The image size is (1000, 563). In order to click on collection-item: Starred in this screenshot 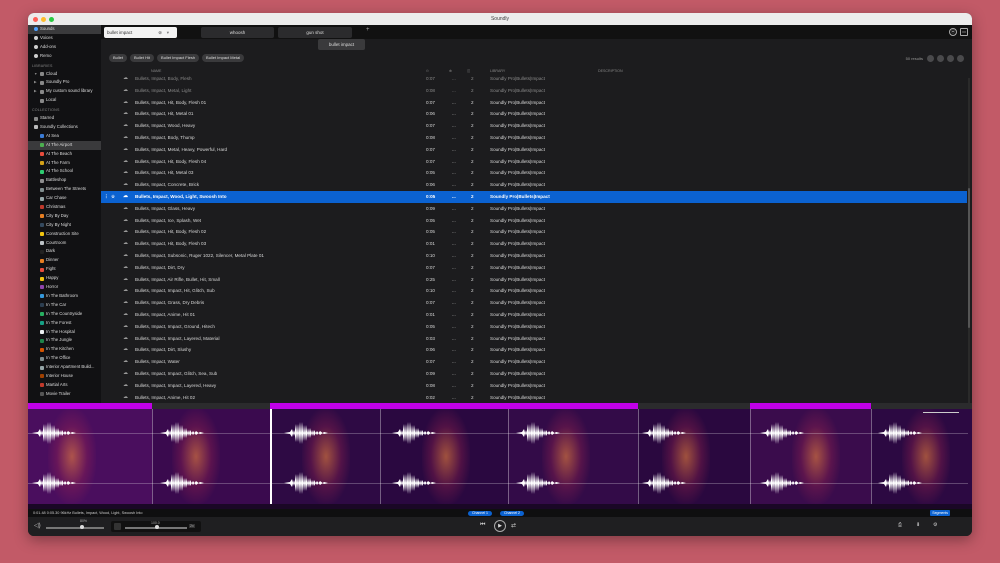, I will do `click(64, 118)`.